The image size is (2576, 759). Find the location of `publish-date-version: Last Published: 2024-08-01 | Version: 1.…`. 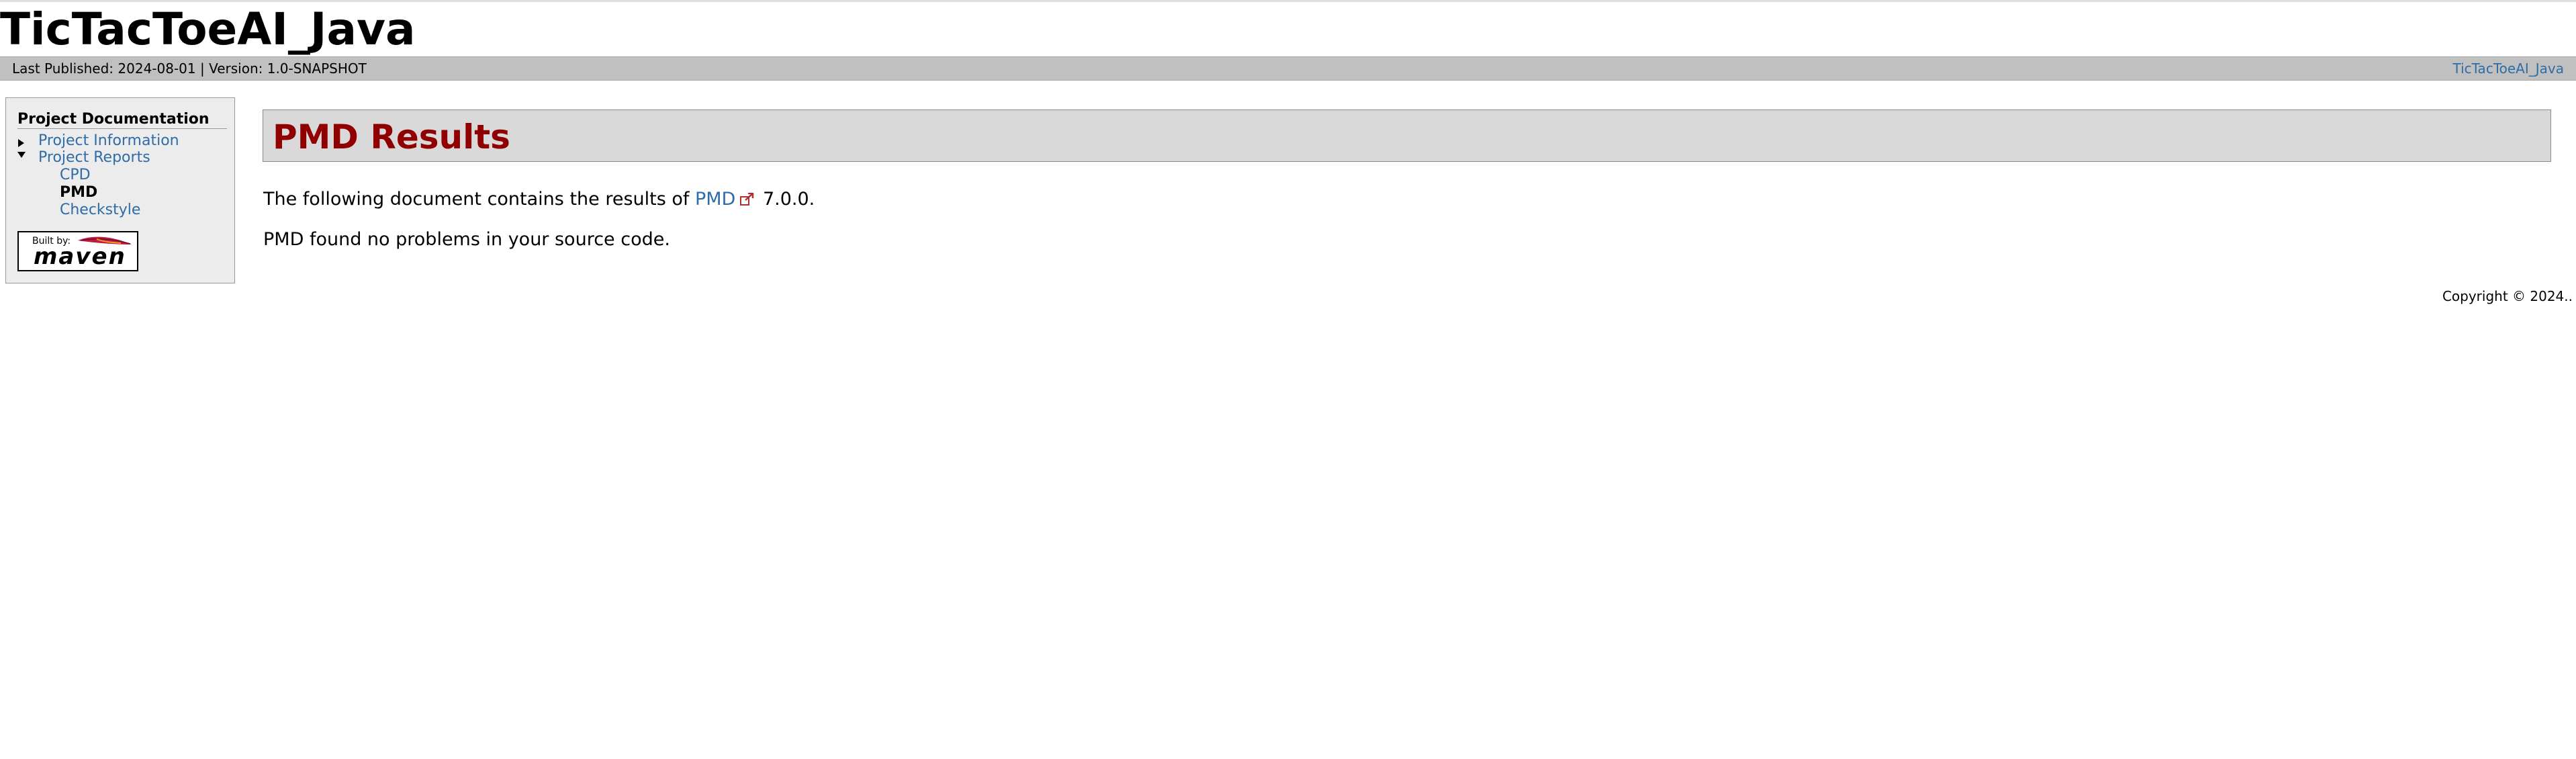

publish-date-version: Last Published: 2024-08-01 | Version: 1.… is located at coordinates (189, 68).